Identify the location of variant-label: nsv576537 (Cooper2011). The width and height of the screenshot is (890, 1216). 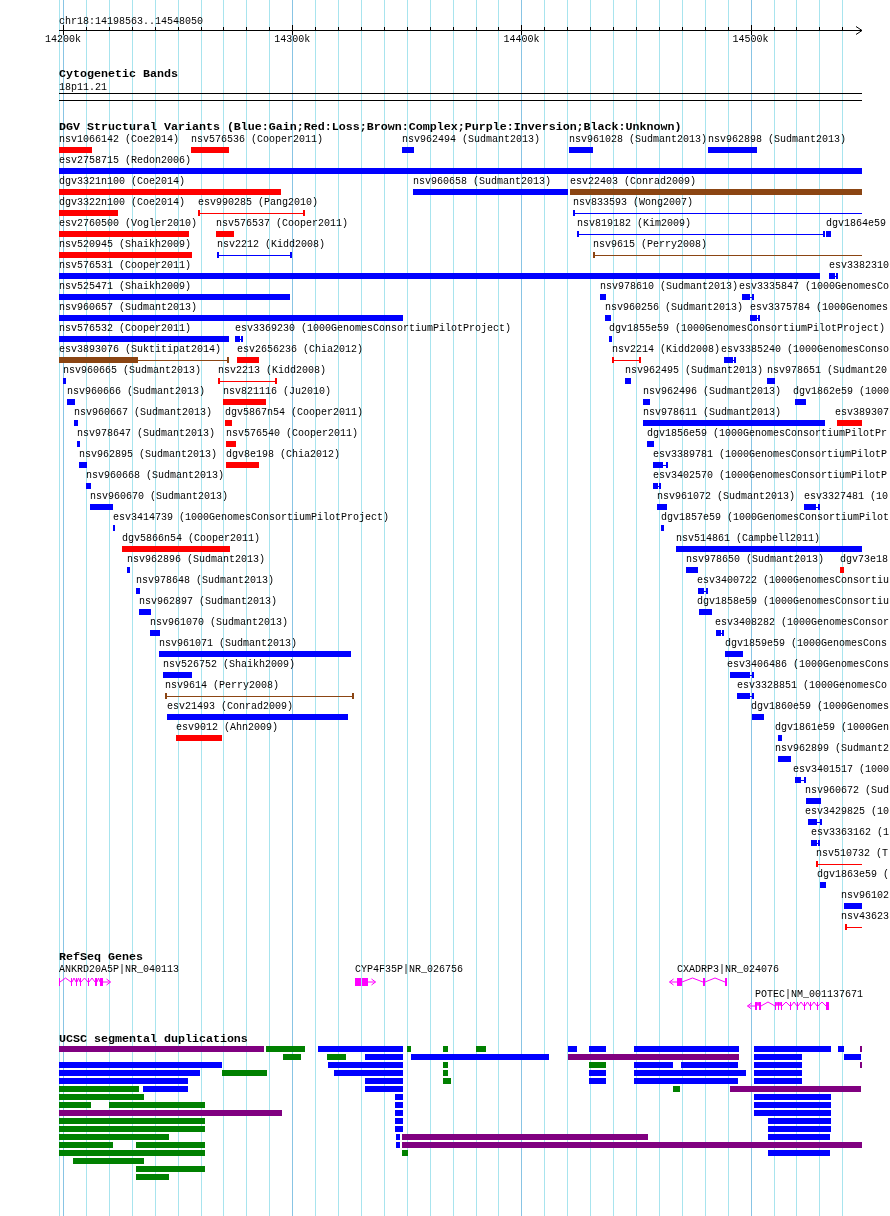
(282, 224).